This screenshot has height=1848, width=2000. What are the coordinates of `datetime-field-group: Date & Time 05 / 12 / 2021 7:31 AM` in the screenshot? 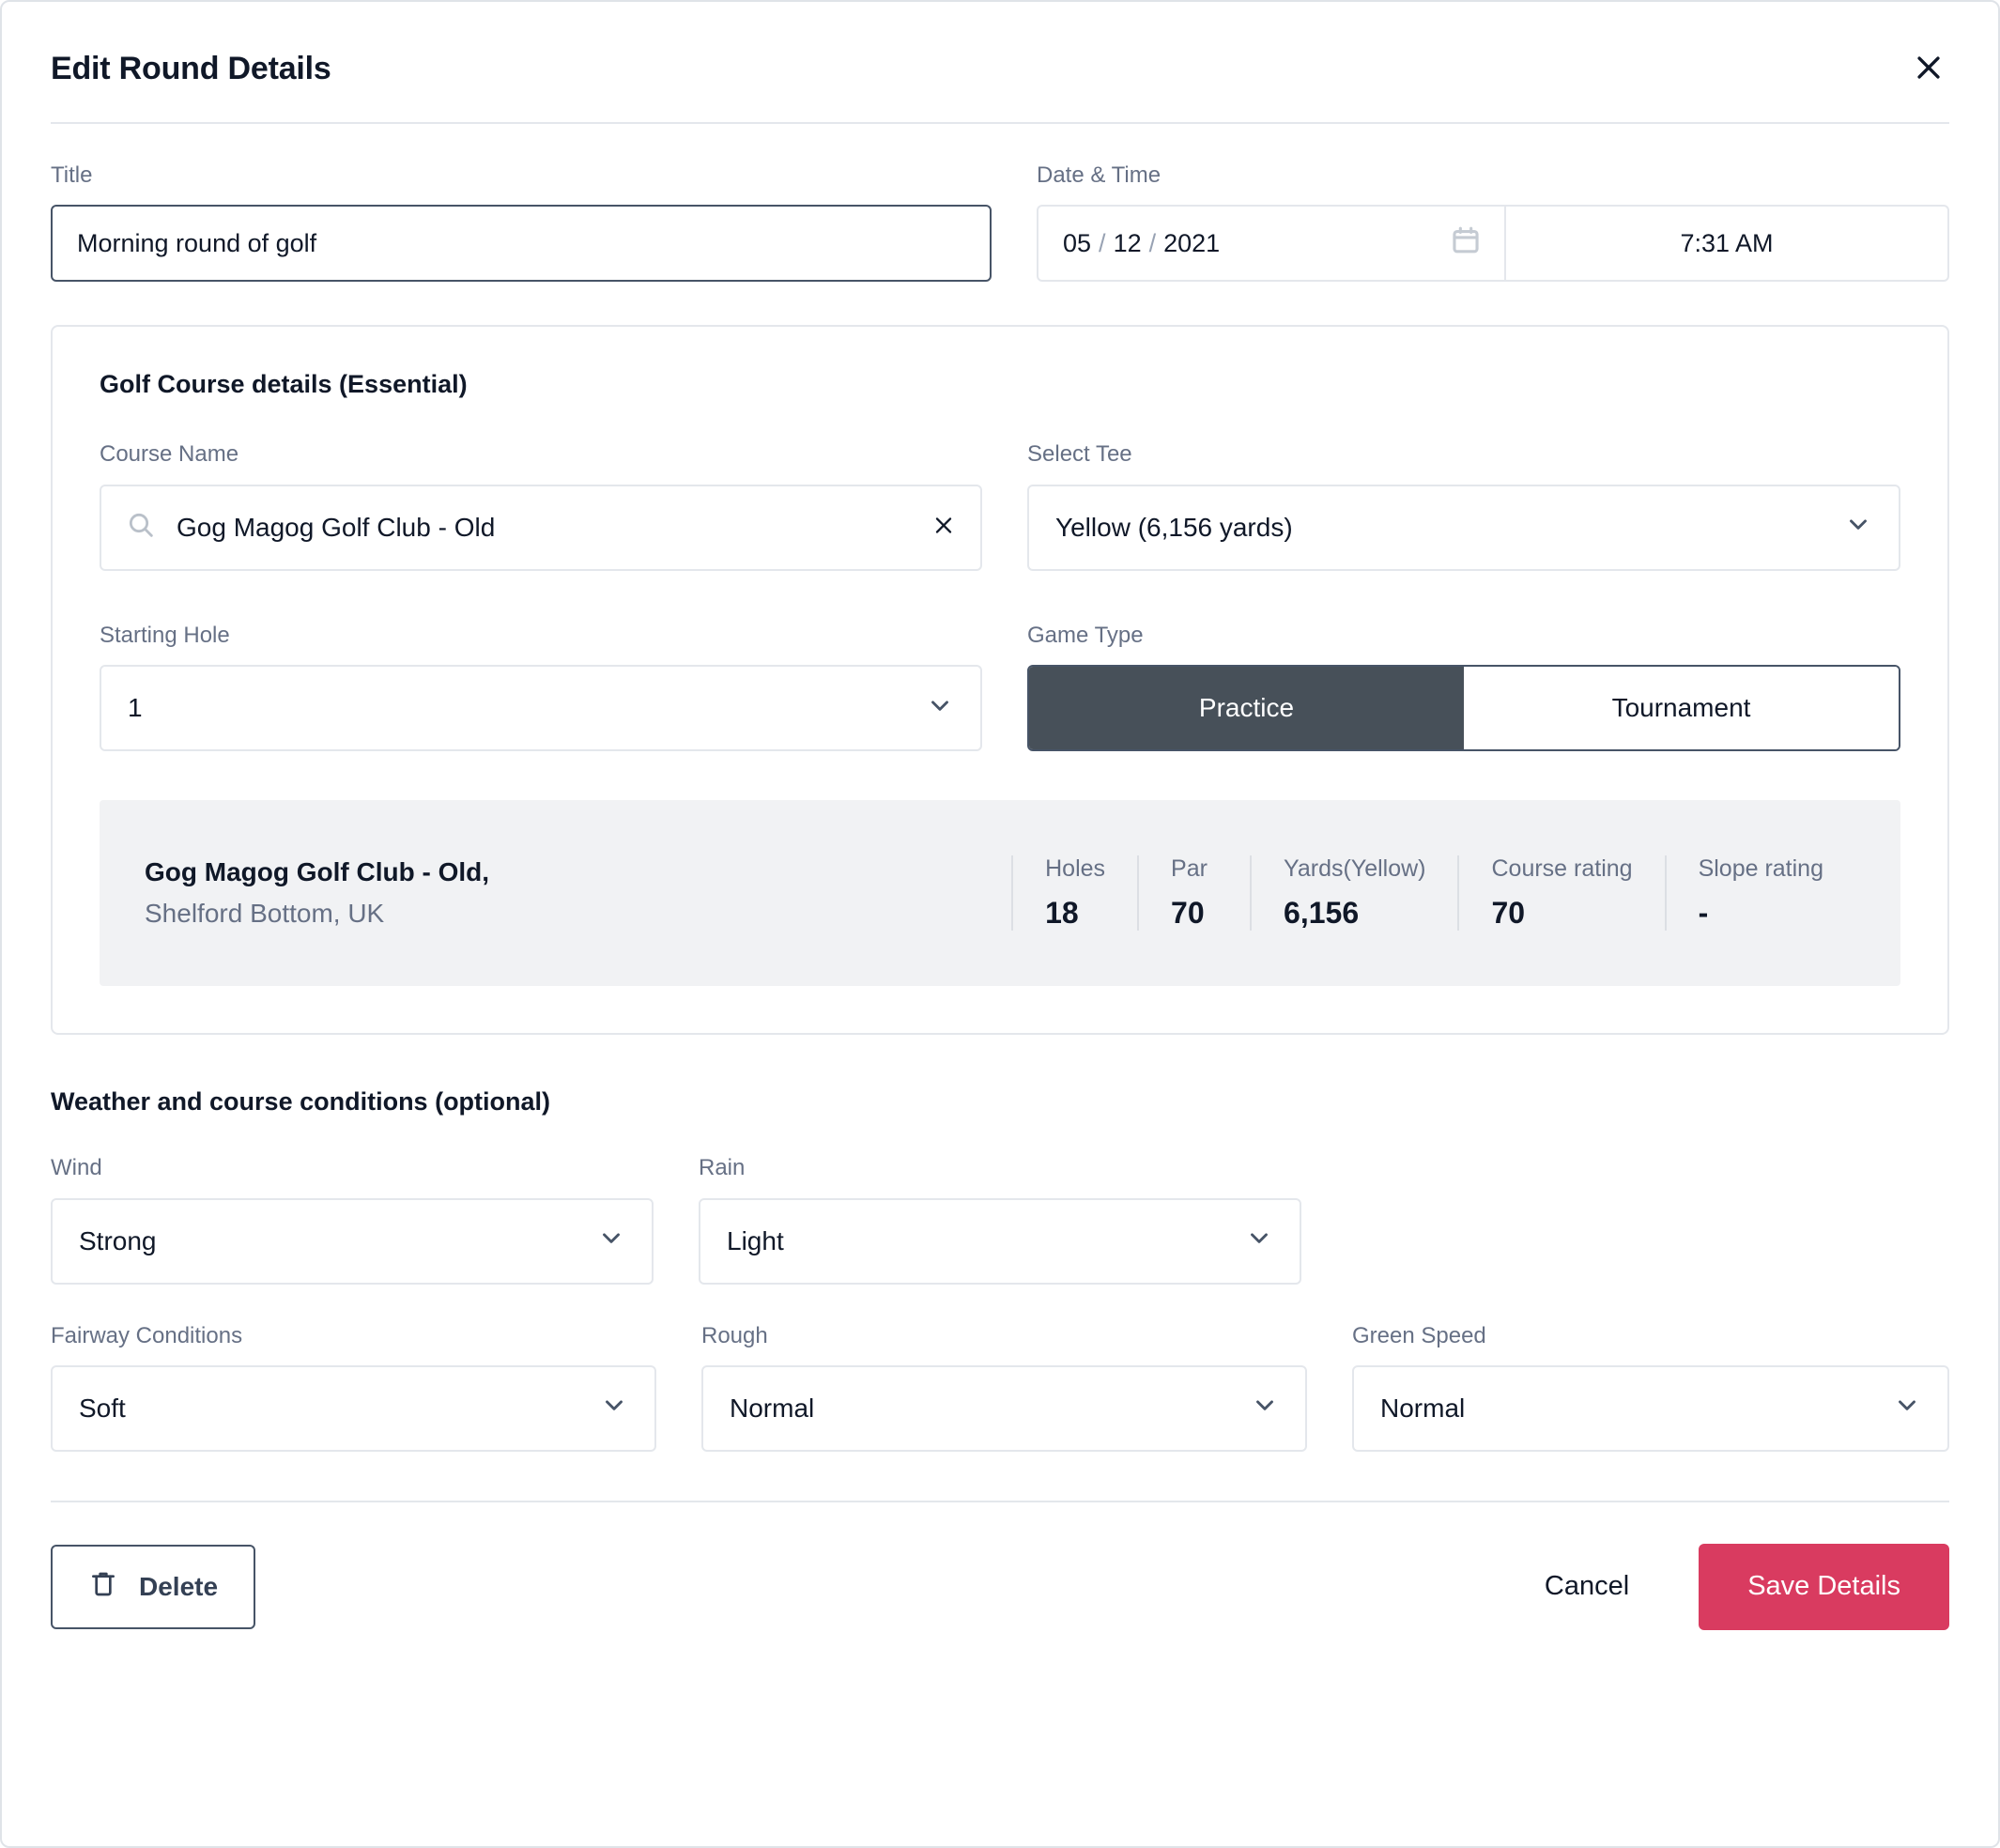 It's located at (1493, 222).